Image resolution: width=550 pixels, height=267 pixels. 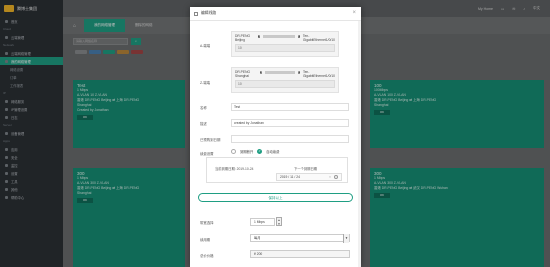 What do you see at coordinates (262, 222) in the screenshot?
I see `bandwidth-input: 1 Mbps` at bounding box center [262, 222].